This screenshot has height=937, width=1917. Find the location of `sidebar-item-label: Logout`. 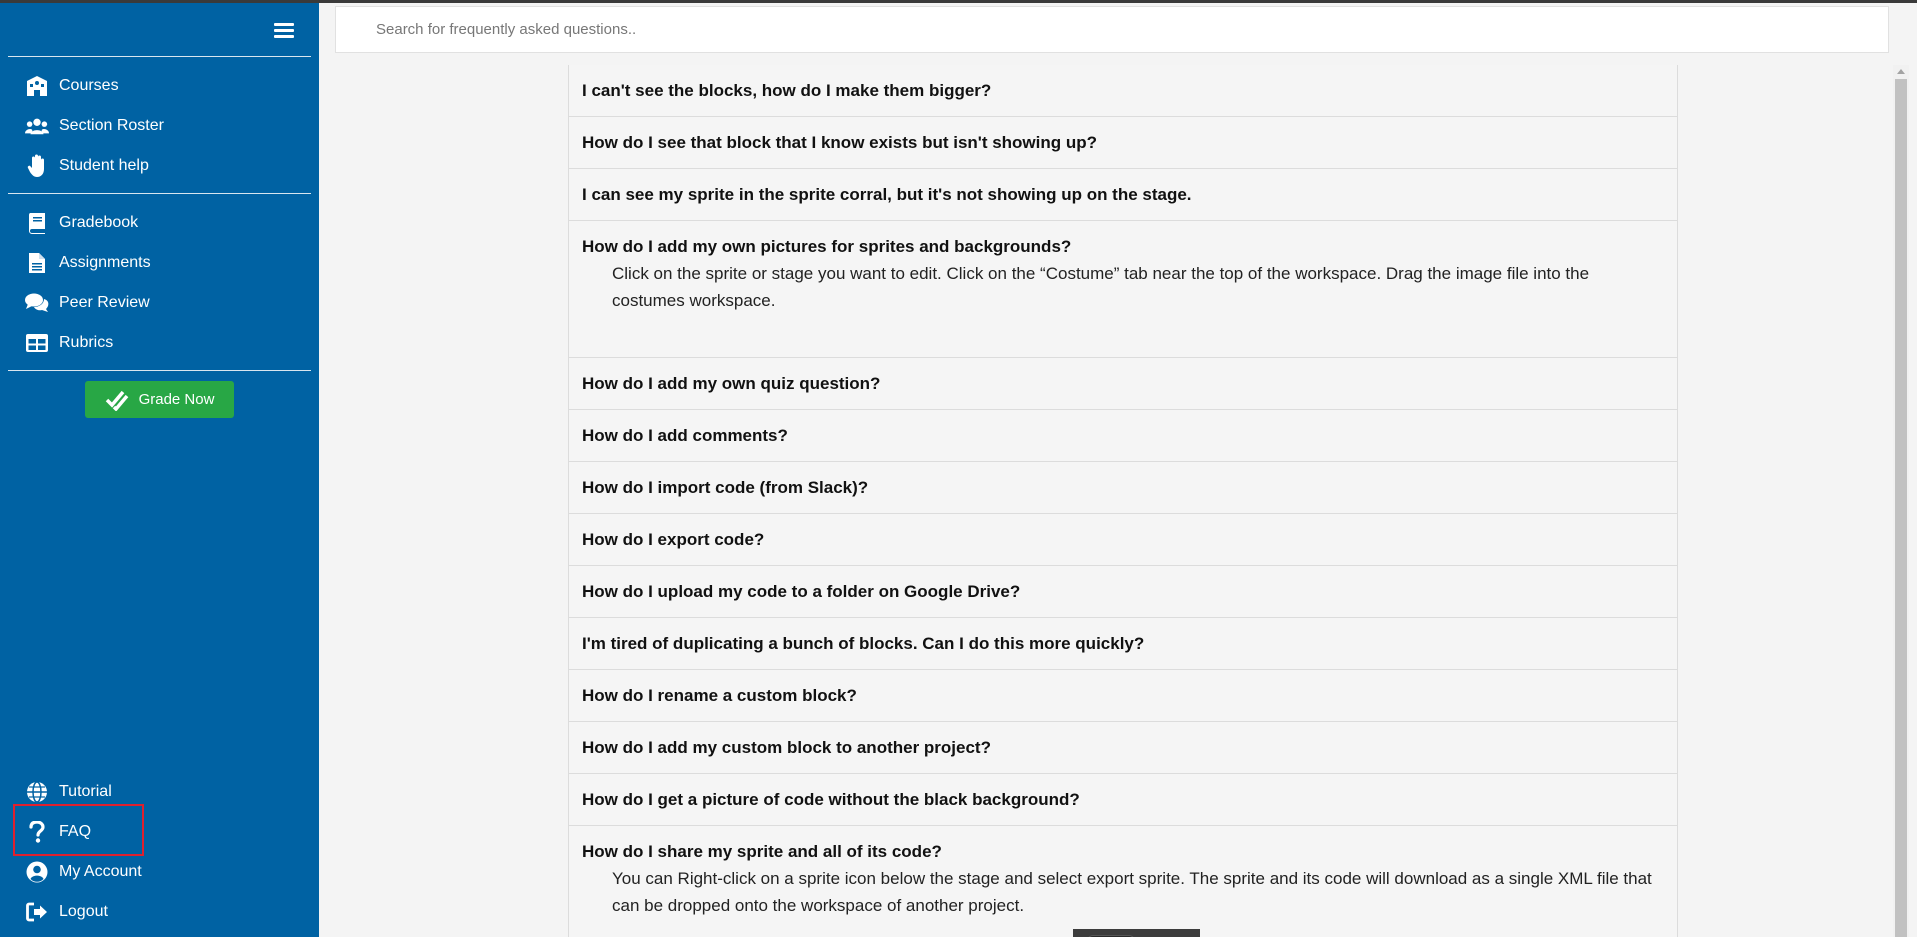

sidebar-item-label: Logout is located at coordinates (83, 911).